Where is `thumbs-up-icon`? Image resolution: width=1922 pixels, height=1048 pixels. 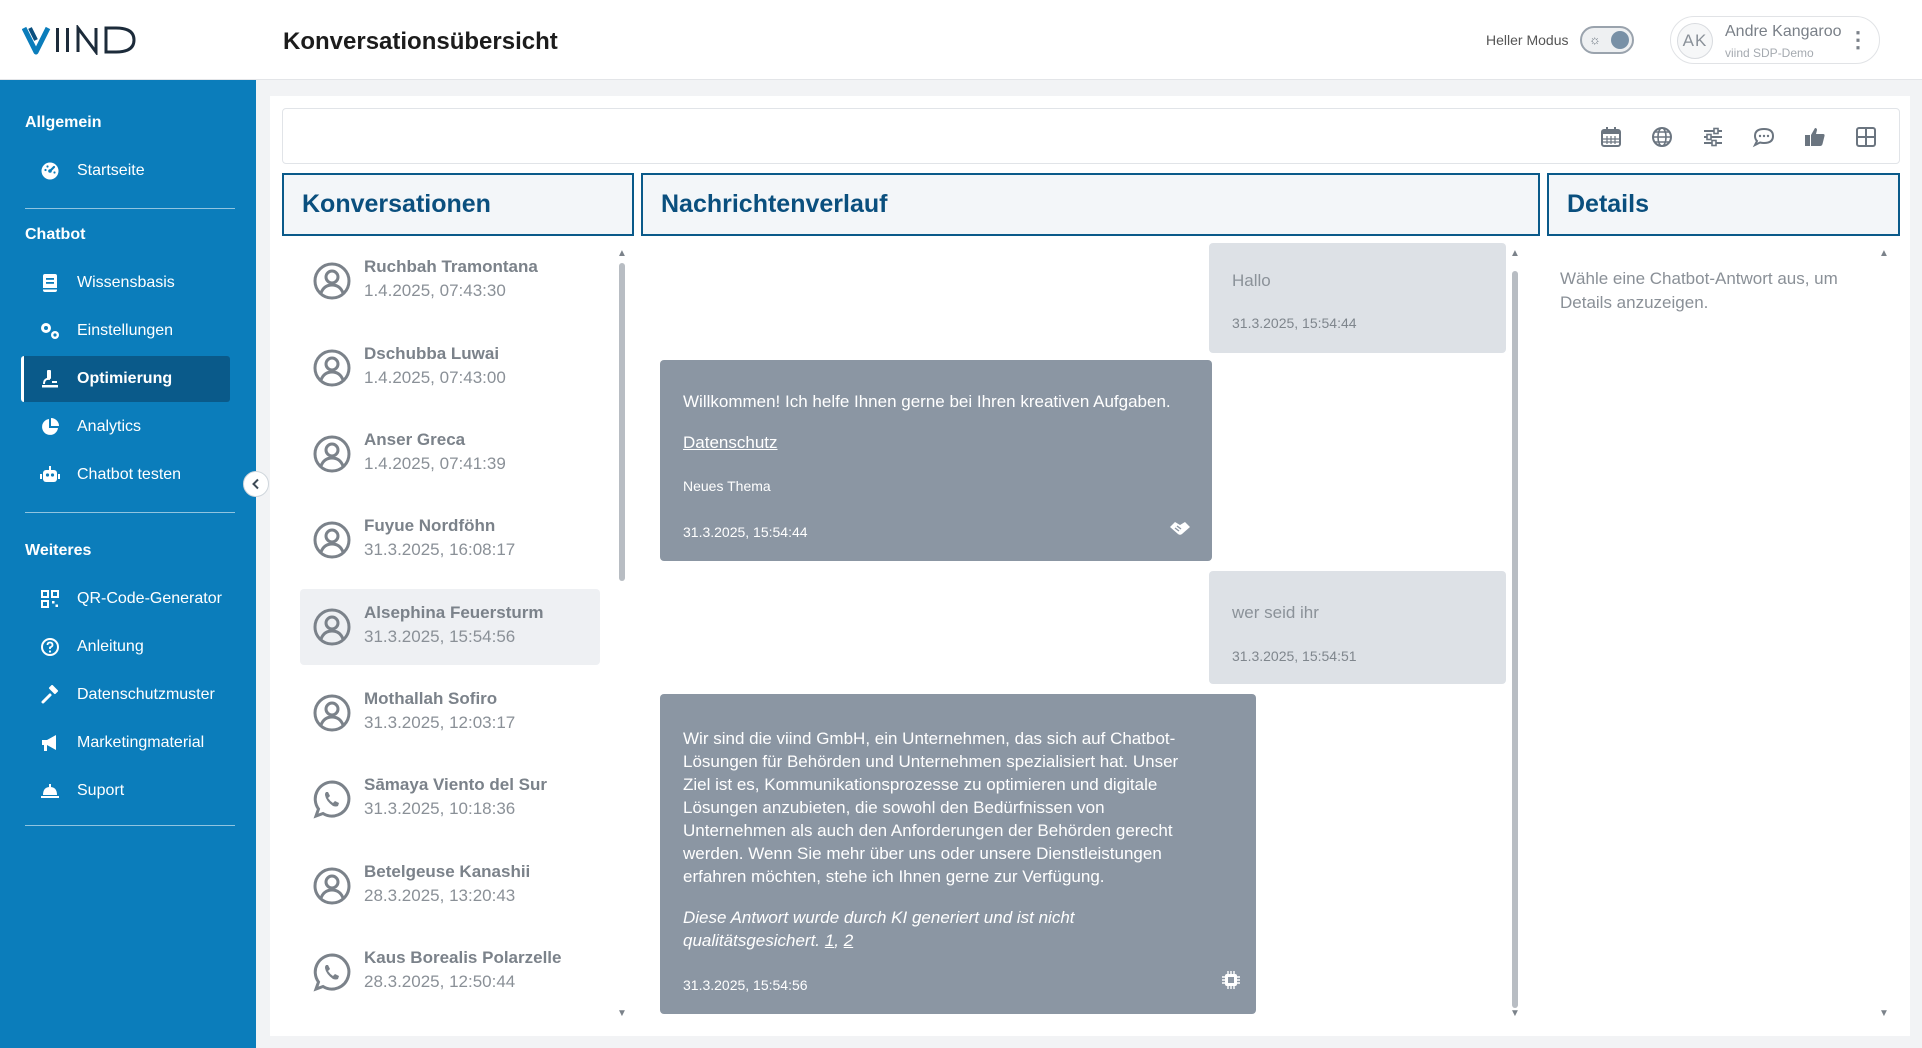
thumbs-up-icon is located at coordinates (1815, 137).